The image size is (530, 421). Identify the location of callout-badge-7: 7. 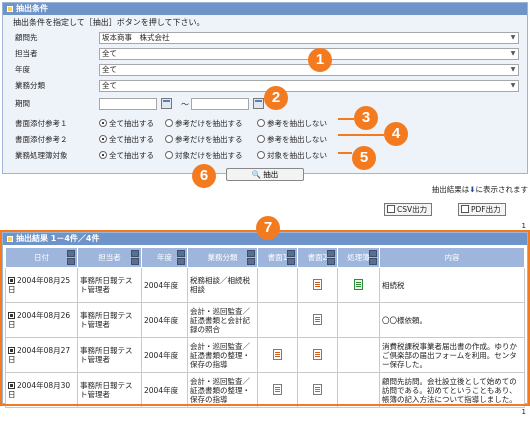
(268, 228).